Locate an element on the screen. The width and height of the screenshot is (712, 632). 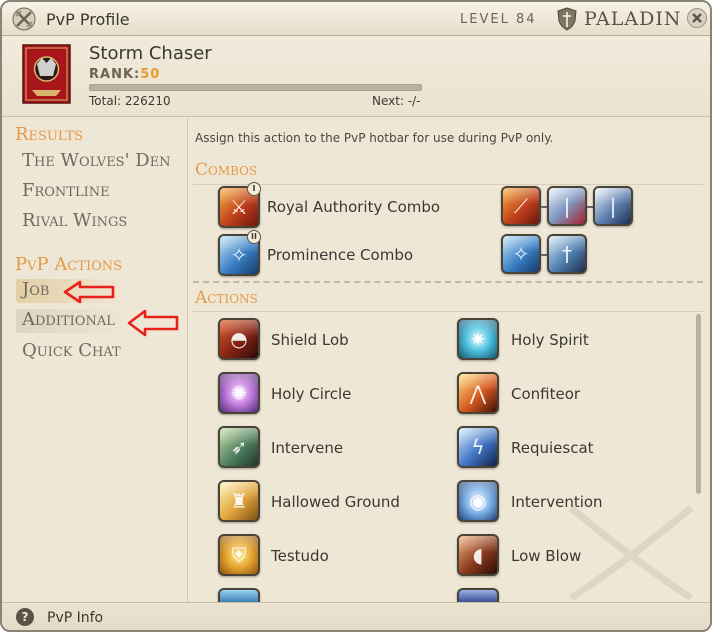
pvp-info-link: PvP Info is located at coordinates (75, 618).